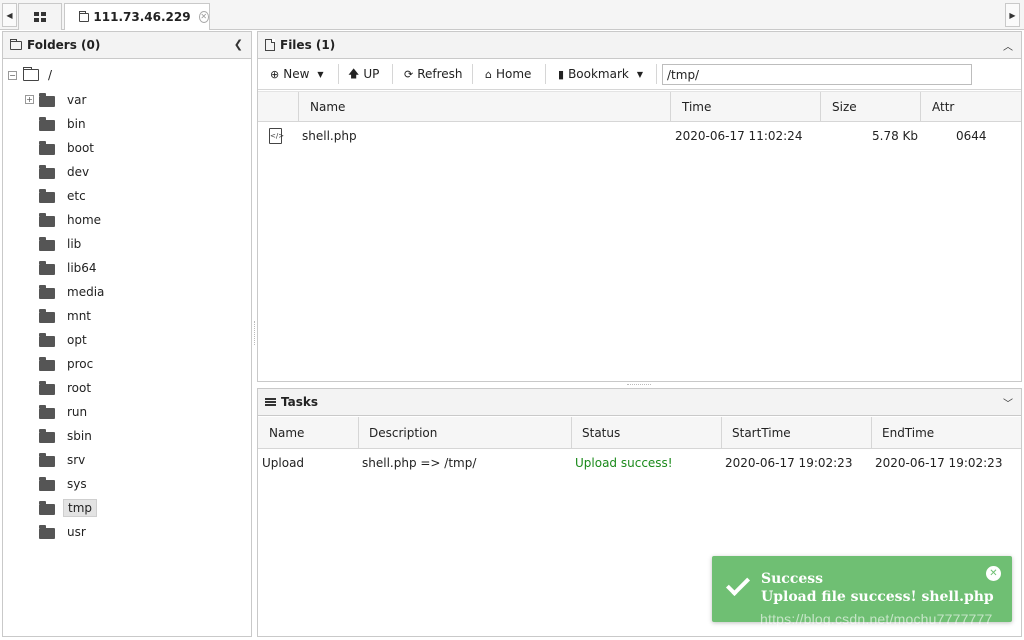 Image resolution: width=1024 pixels, height=640 pixels. I want to click on grid-icon, so click(40, 17).